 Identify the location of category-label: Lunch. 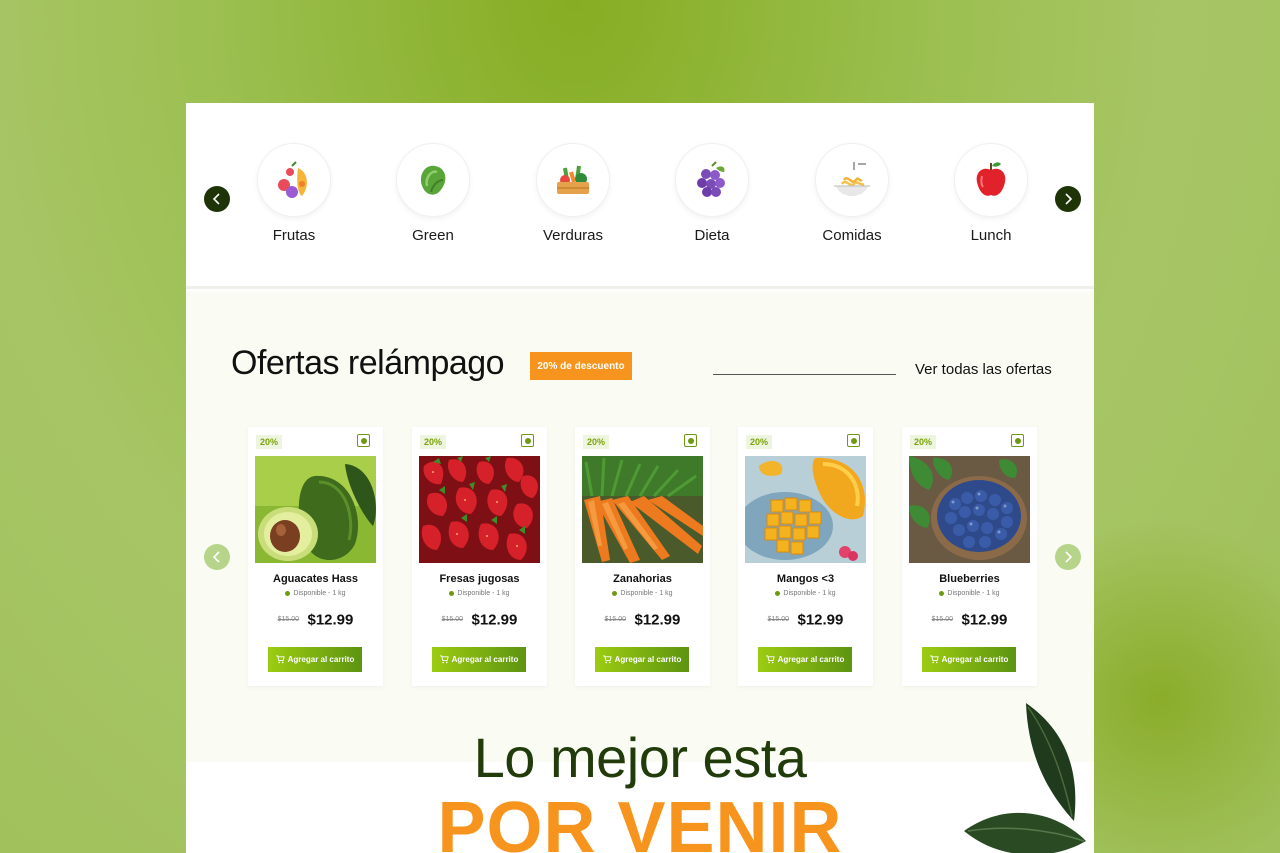
(991, 235).